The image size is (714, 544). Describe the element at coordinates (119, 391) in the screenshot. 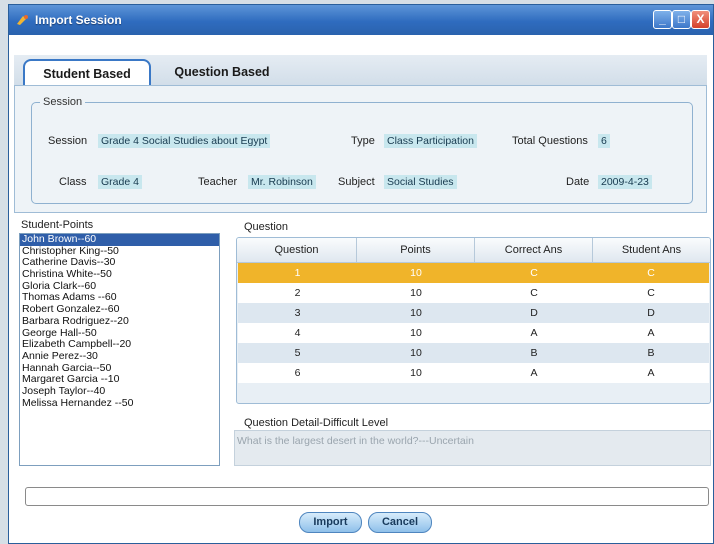

I see `student-list-item: Joseph Taylor--40` at that location.